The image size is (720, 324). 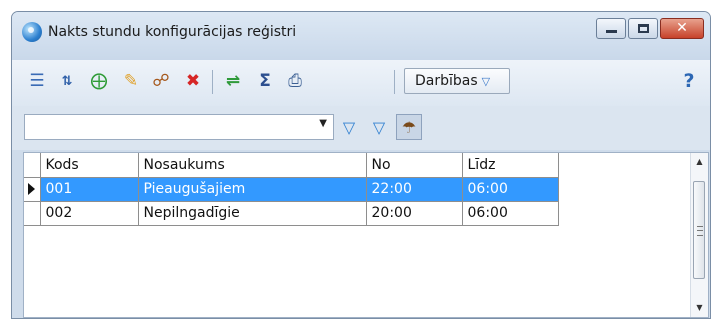 What do you see at coordinates (486, 81) in the screenshot?
I see `chevron-down-icon: ▽` at bounding box center [486, 81].